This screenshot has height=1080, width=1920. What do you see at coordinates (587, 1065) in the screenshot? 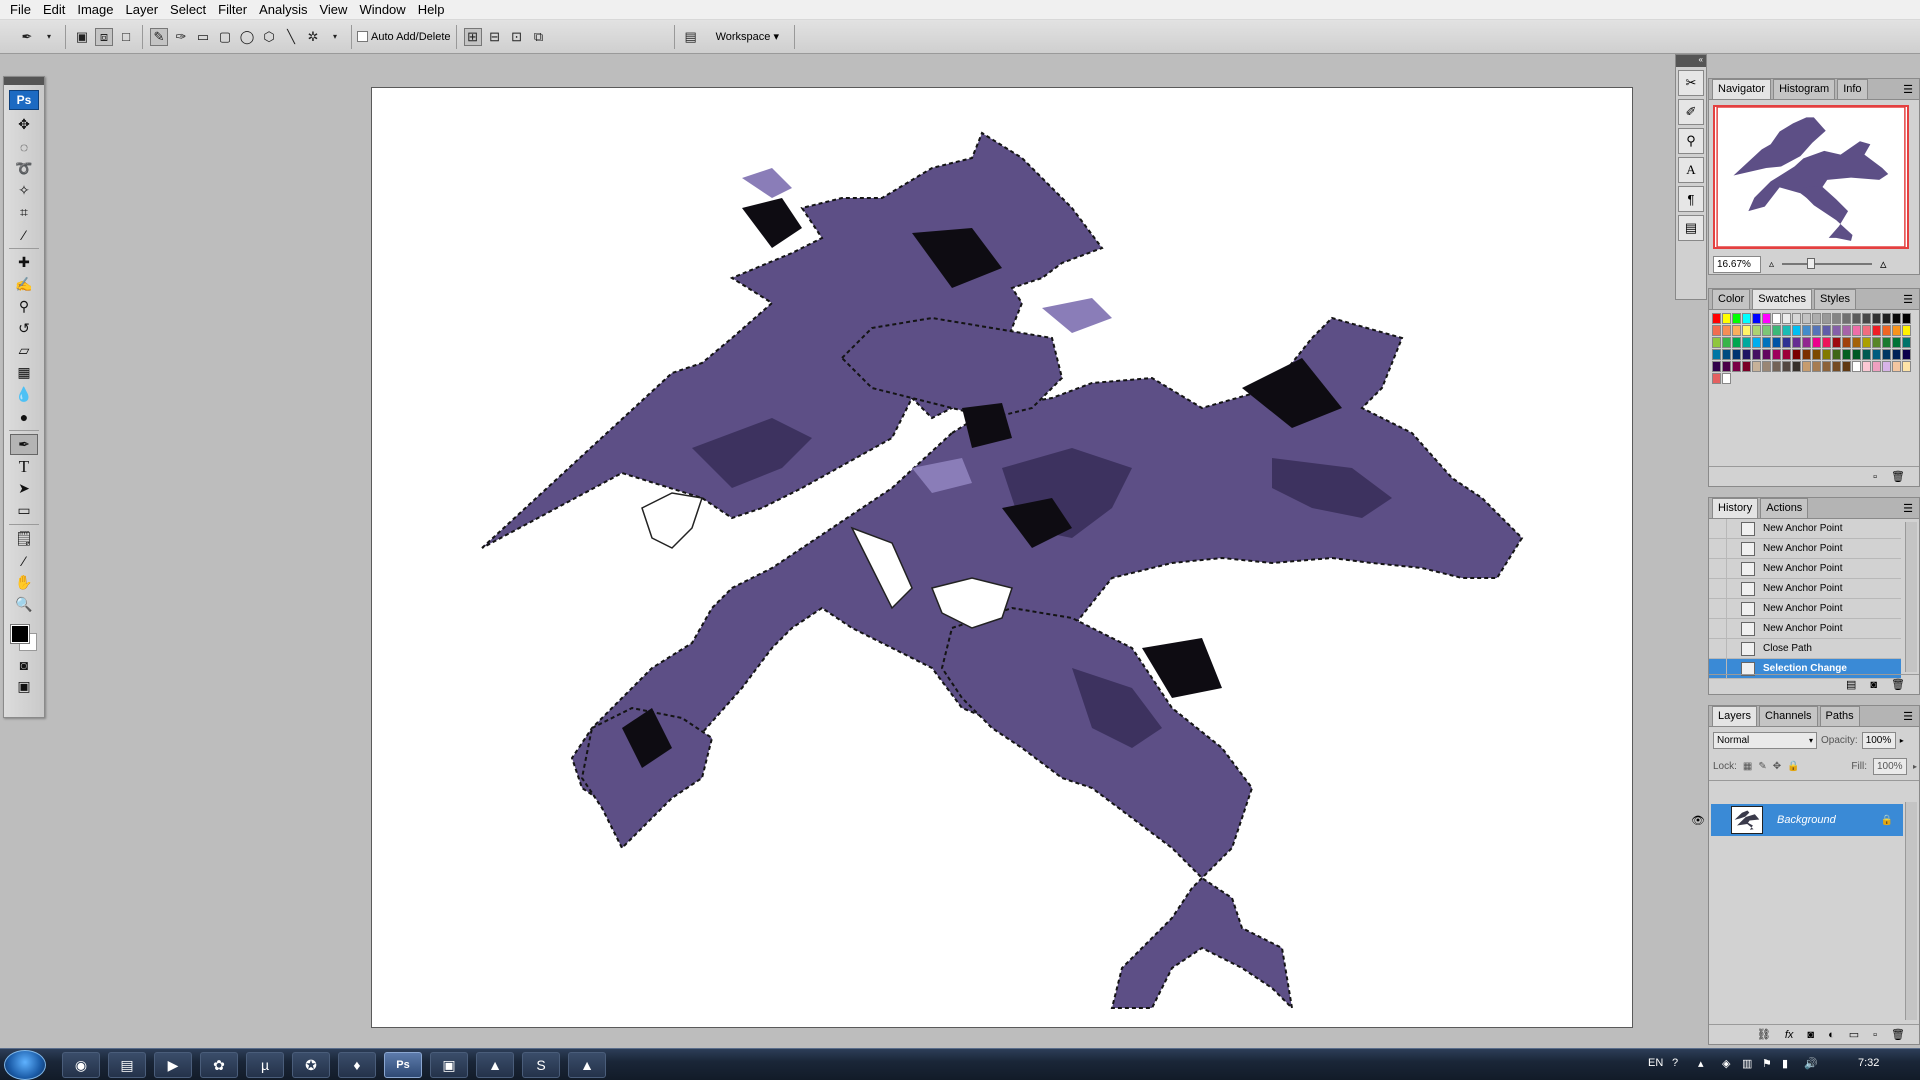
I see `vlc-icon: ▲` at bounding box center [587, 1065].